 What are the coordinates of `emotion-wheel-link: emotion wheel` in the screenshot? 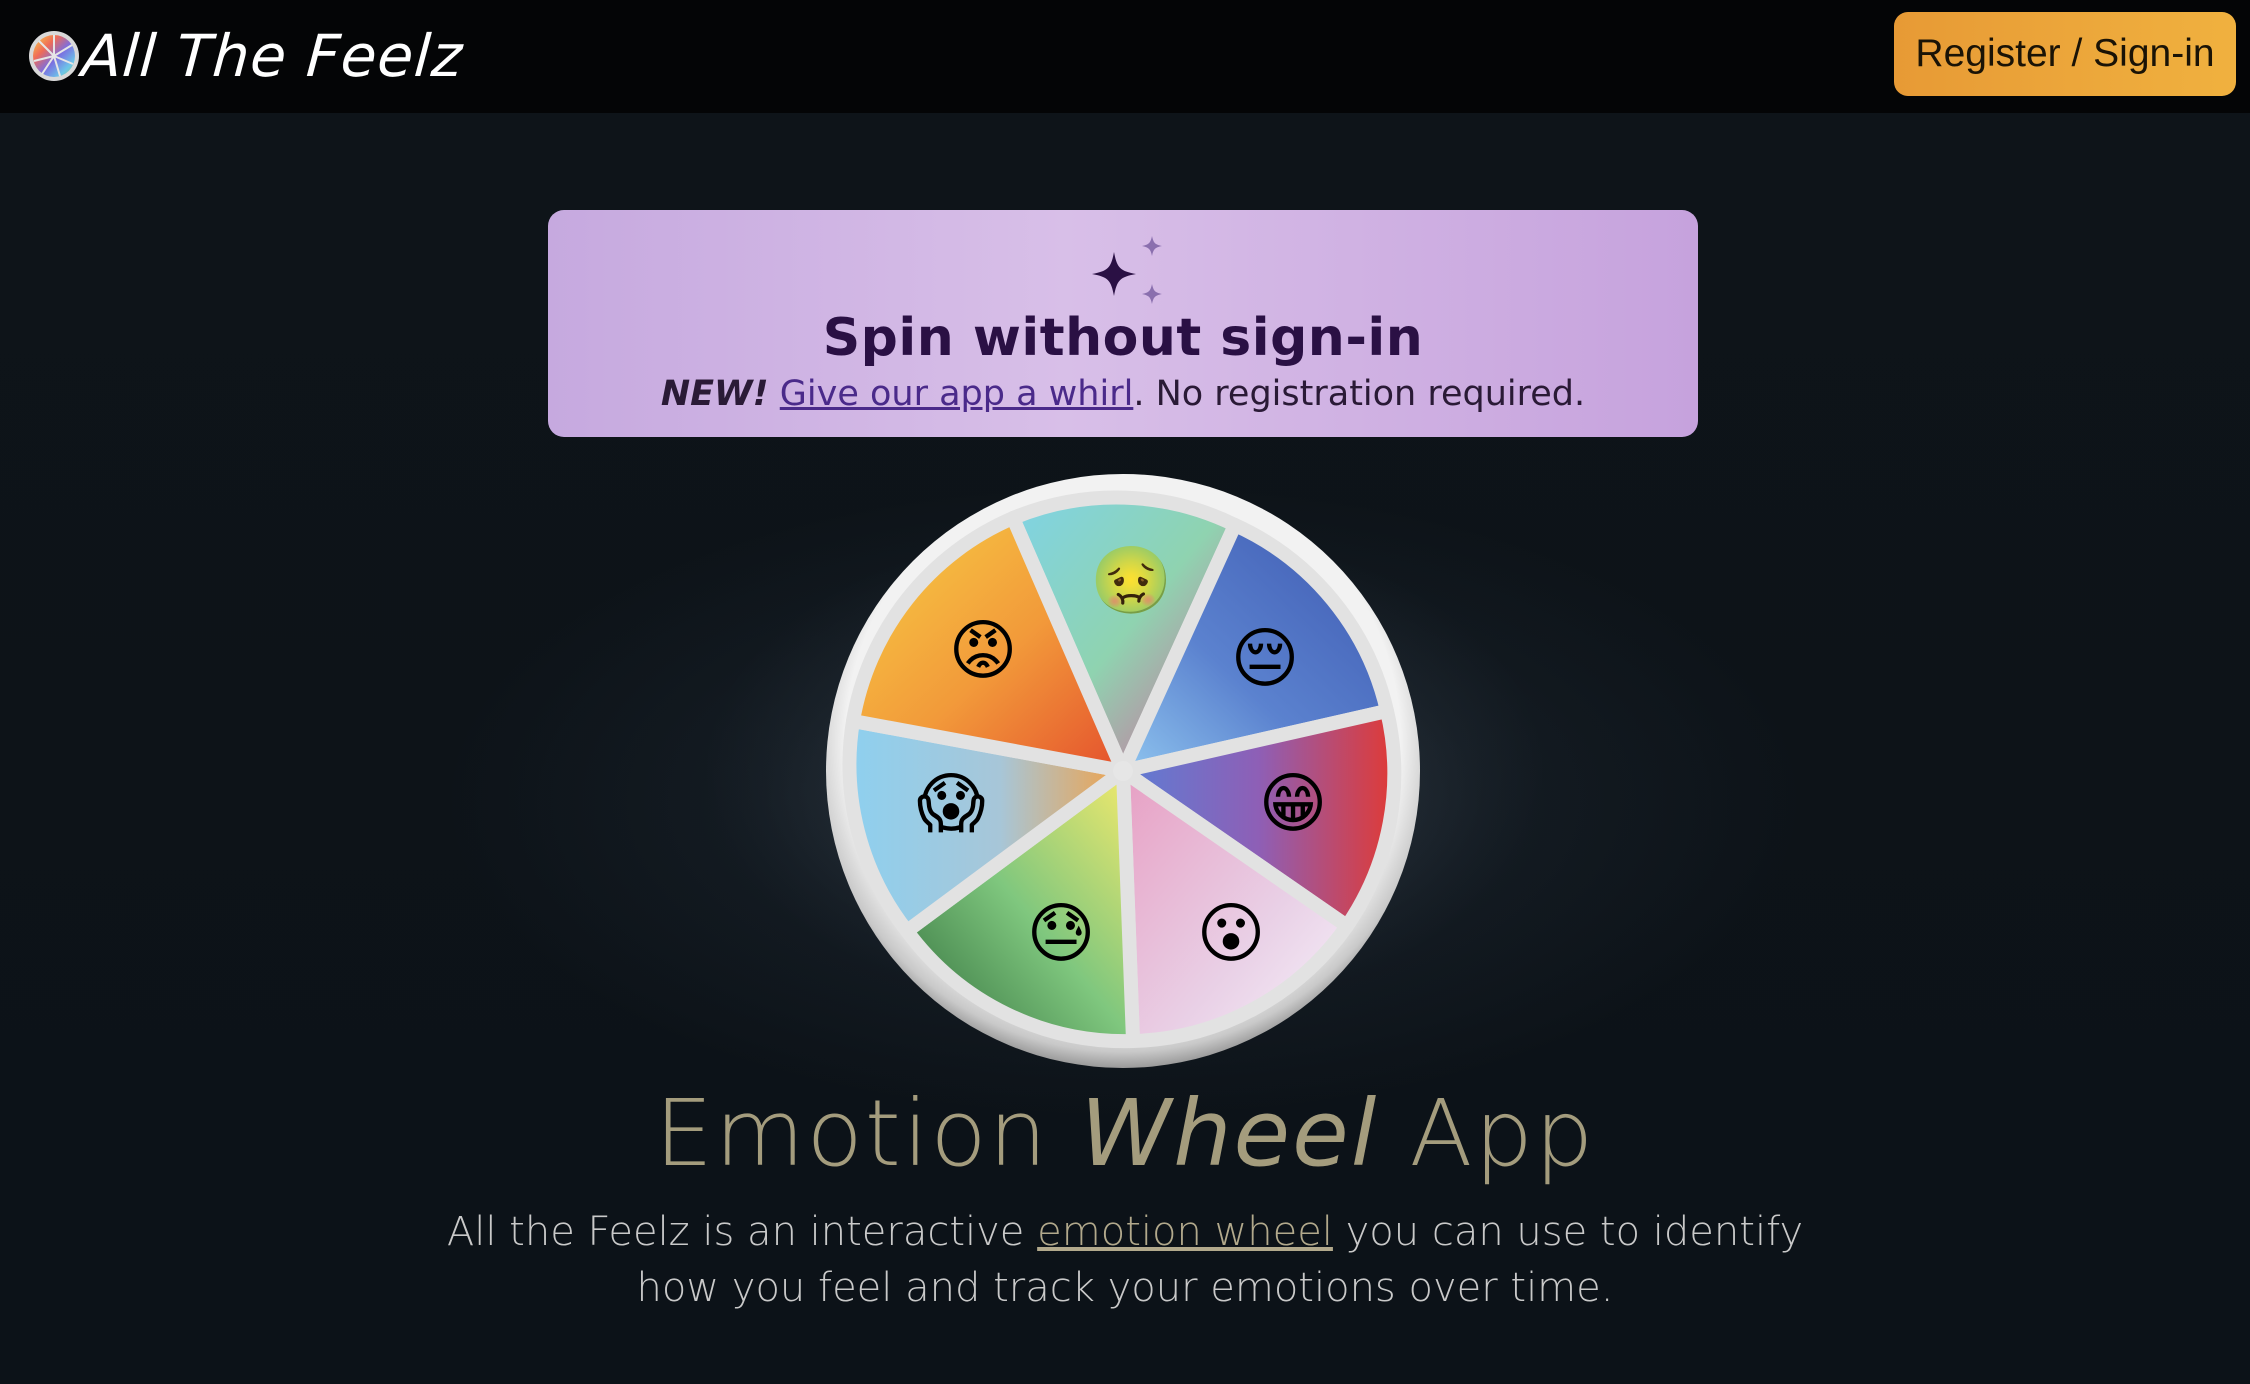 It's located at (1185, 1232).